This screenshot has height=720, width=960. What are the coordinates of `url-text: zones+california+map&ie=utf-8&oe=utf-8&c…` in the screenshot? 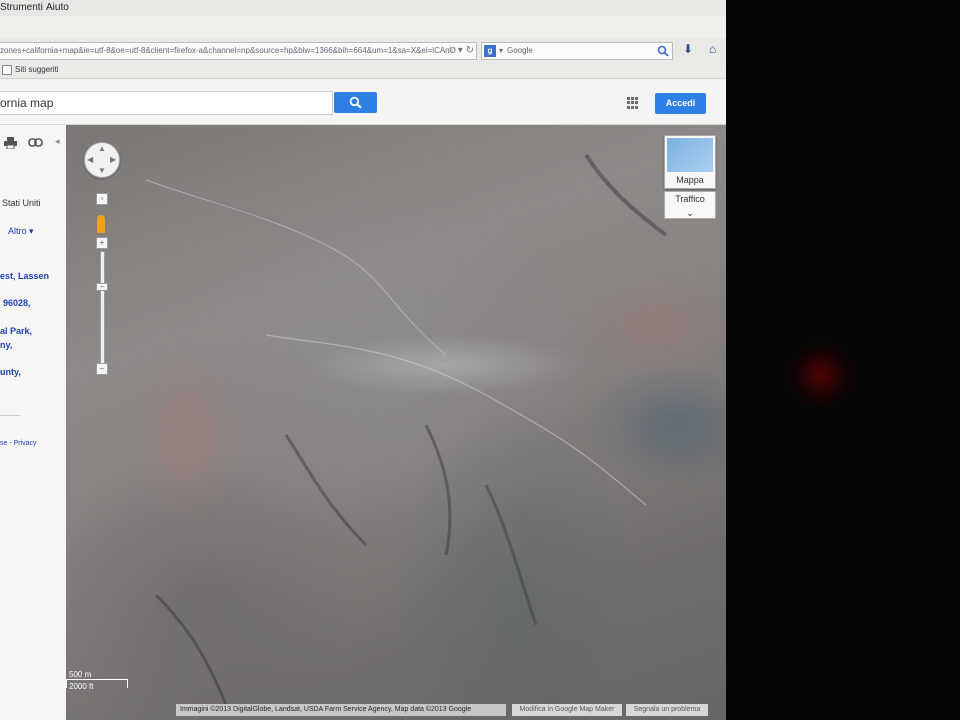 It's located at (228, 50).